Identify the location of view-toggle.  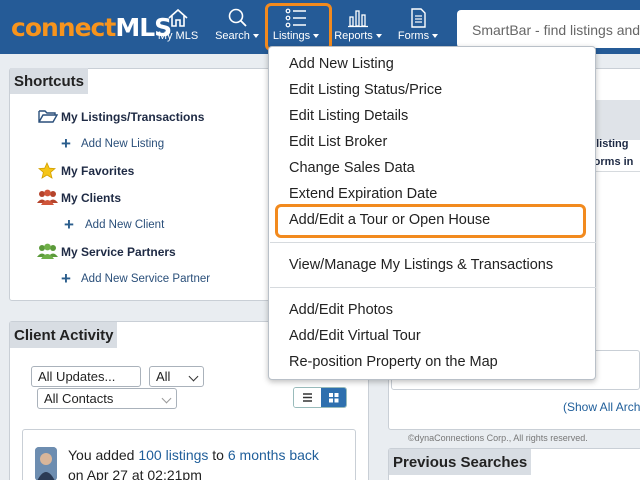
(320, 397).